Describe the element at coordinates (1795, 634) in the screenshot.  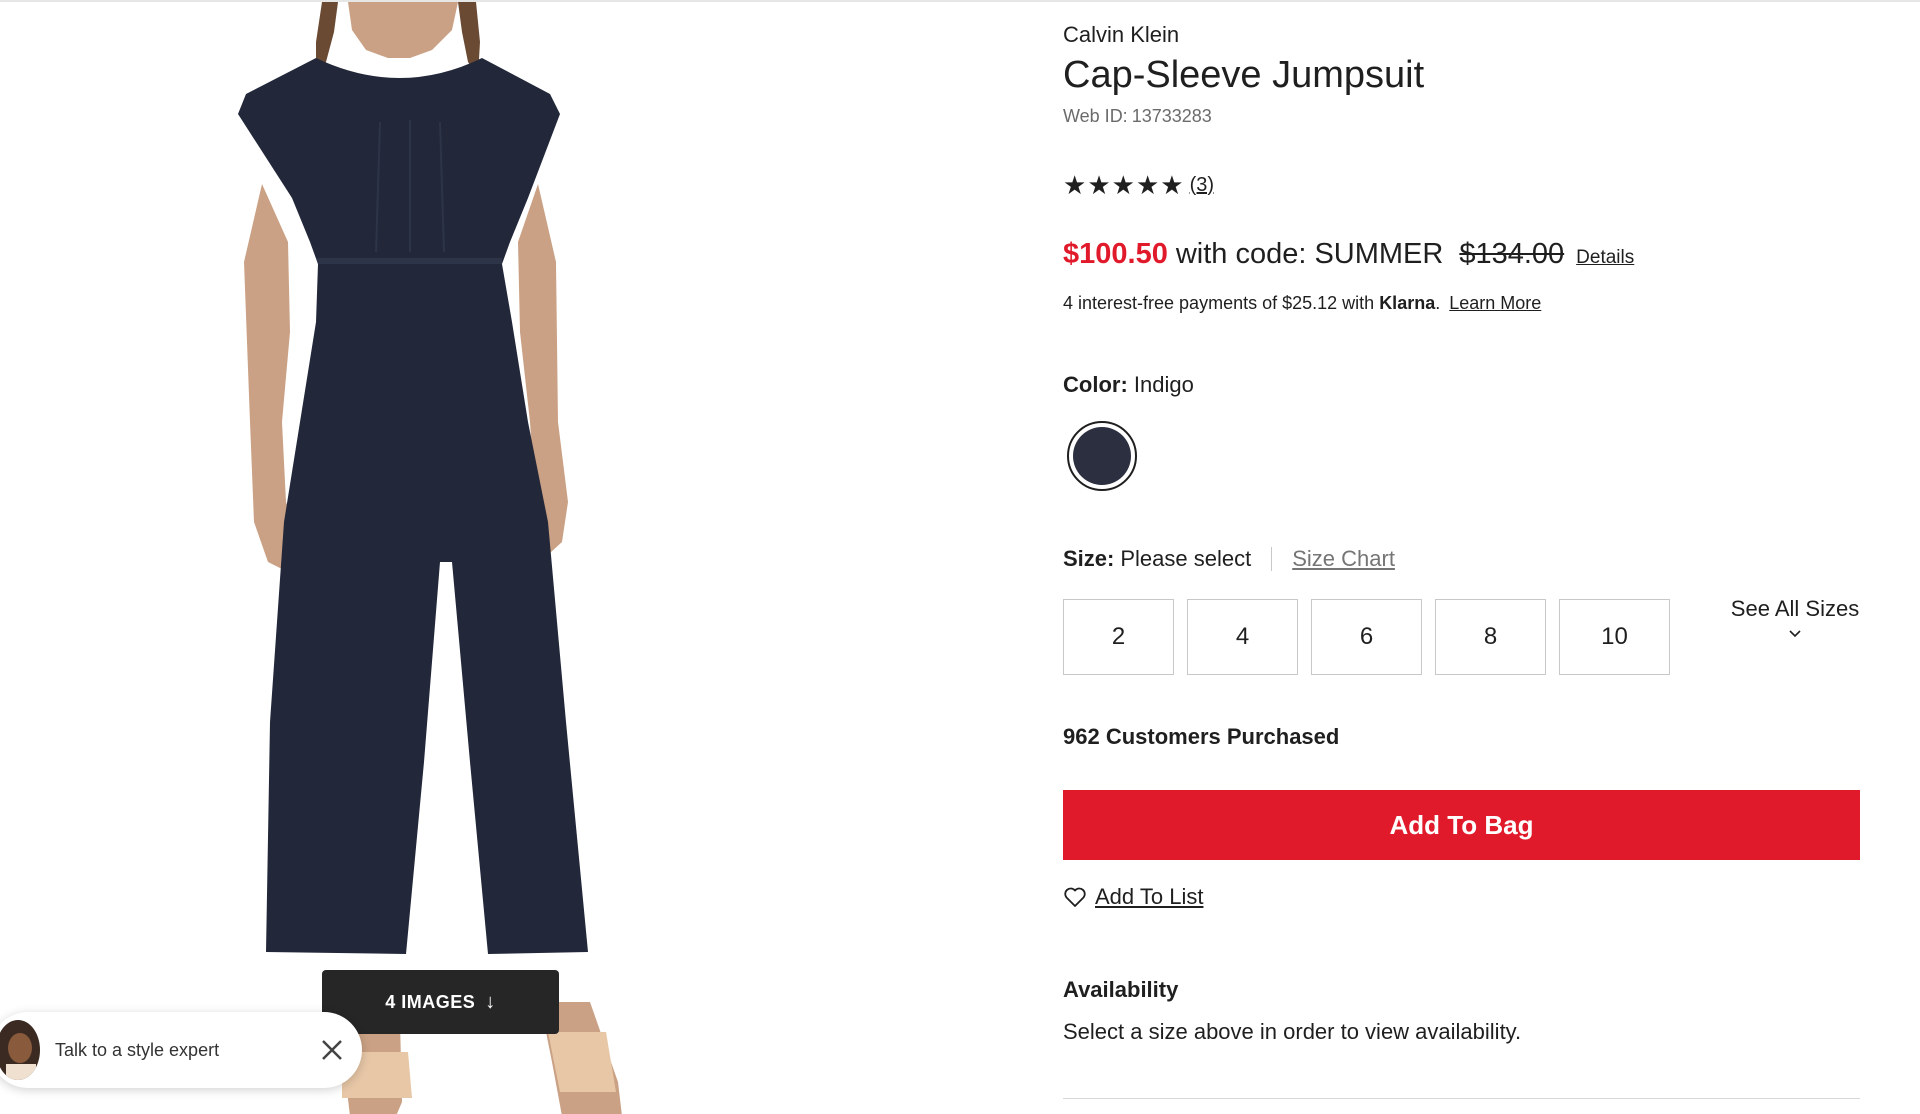
I see `chevron-down-icon` at that location.